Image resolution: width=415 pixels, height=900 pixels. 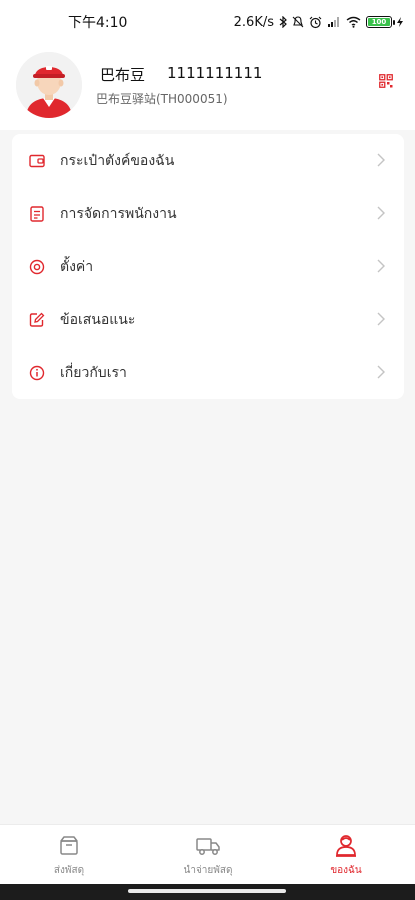 I want to click on profile-header: 巴布豆 1111111111 巴布豆驿站(TH000051), so click(x=207, y=87).